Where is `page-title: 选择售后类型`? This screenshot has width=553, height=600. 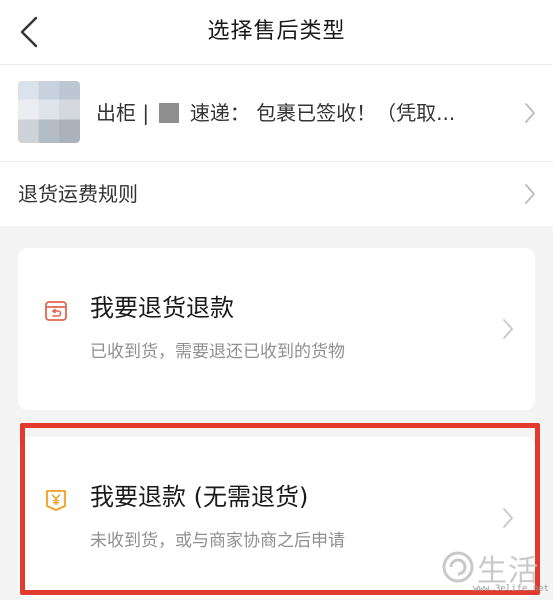
page-title: 选择售后类型 is located at coordinates (276, 31).